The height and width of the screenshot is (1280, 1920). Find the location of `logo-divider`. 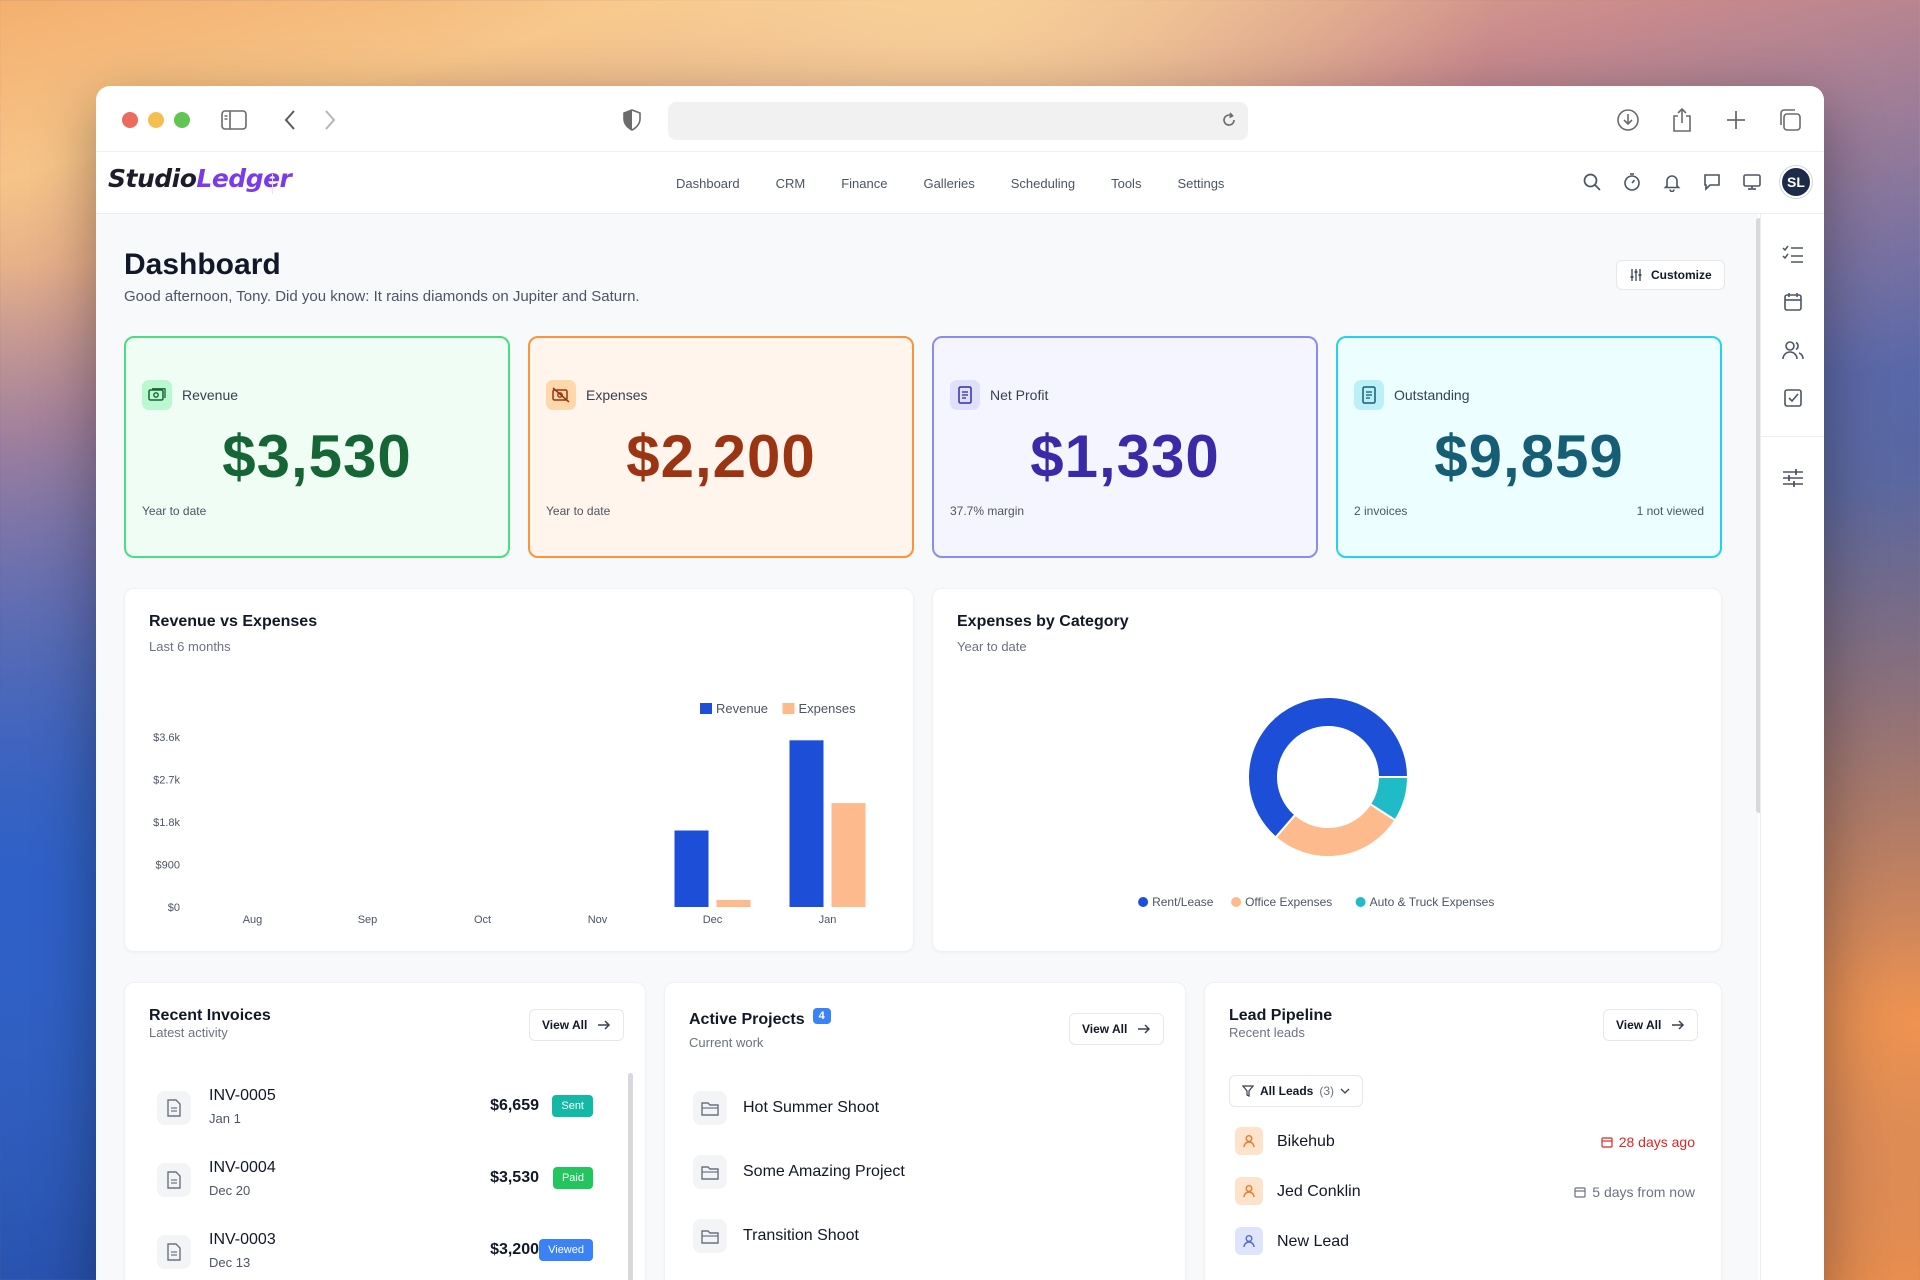

logo-divider is located at coordinates (272, 184).